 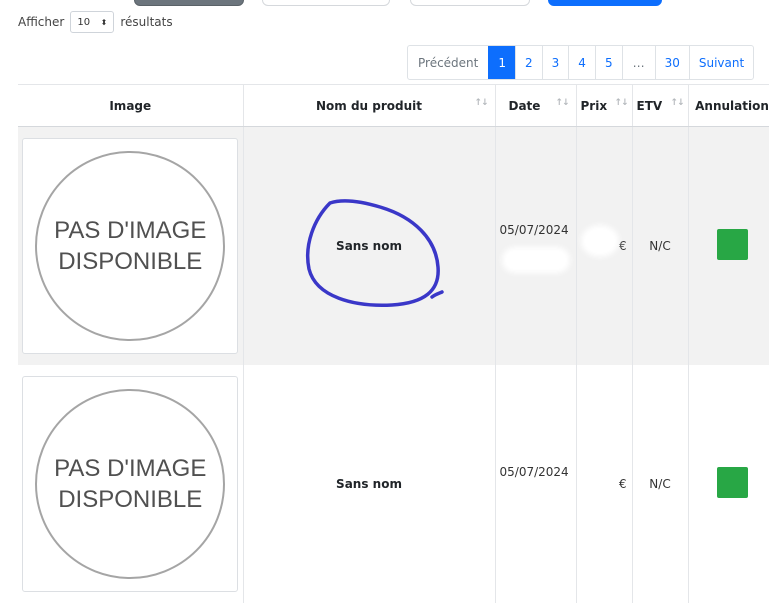 I want to click on pagination-page-2: 2, so click(x=528, y=62).